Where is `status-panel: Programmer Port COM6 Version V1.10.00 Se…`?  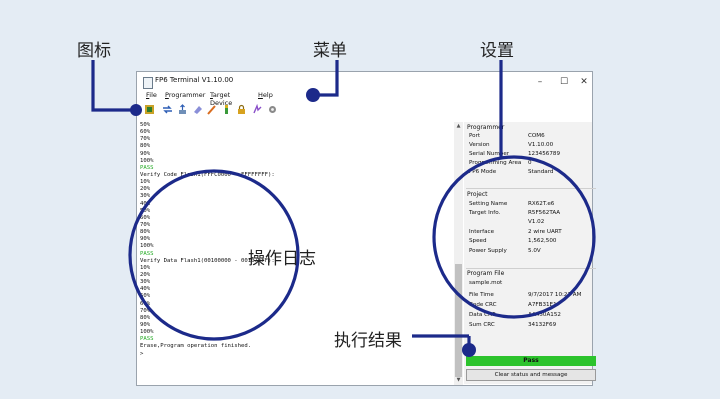
status-panel: Programmer Port COM6 Version V1.10.00 Se… is located at coordinates (530, 253).